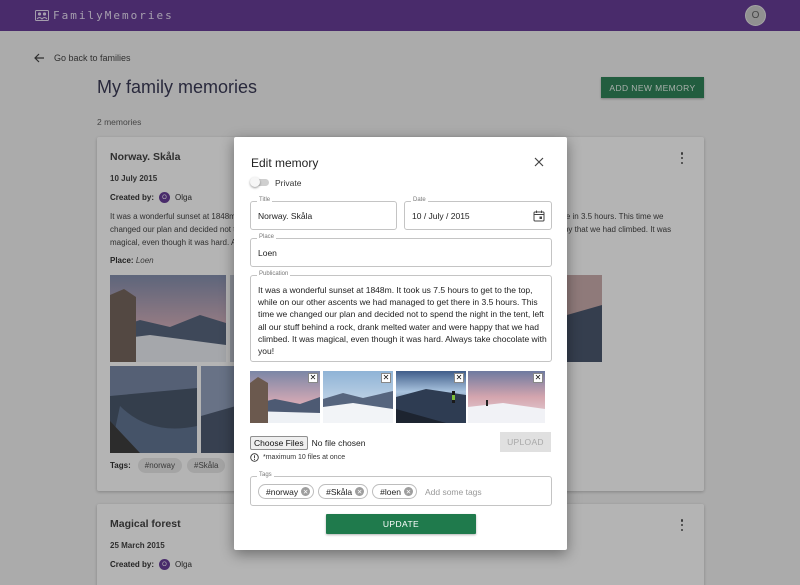  I want to click on private-toggle, so click(259, 182).